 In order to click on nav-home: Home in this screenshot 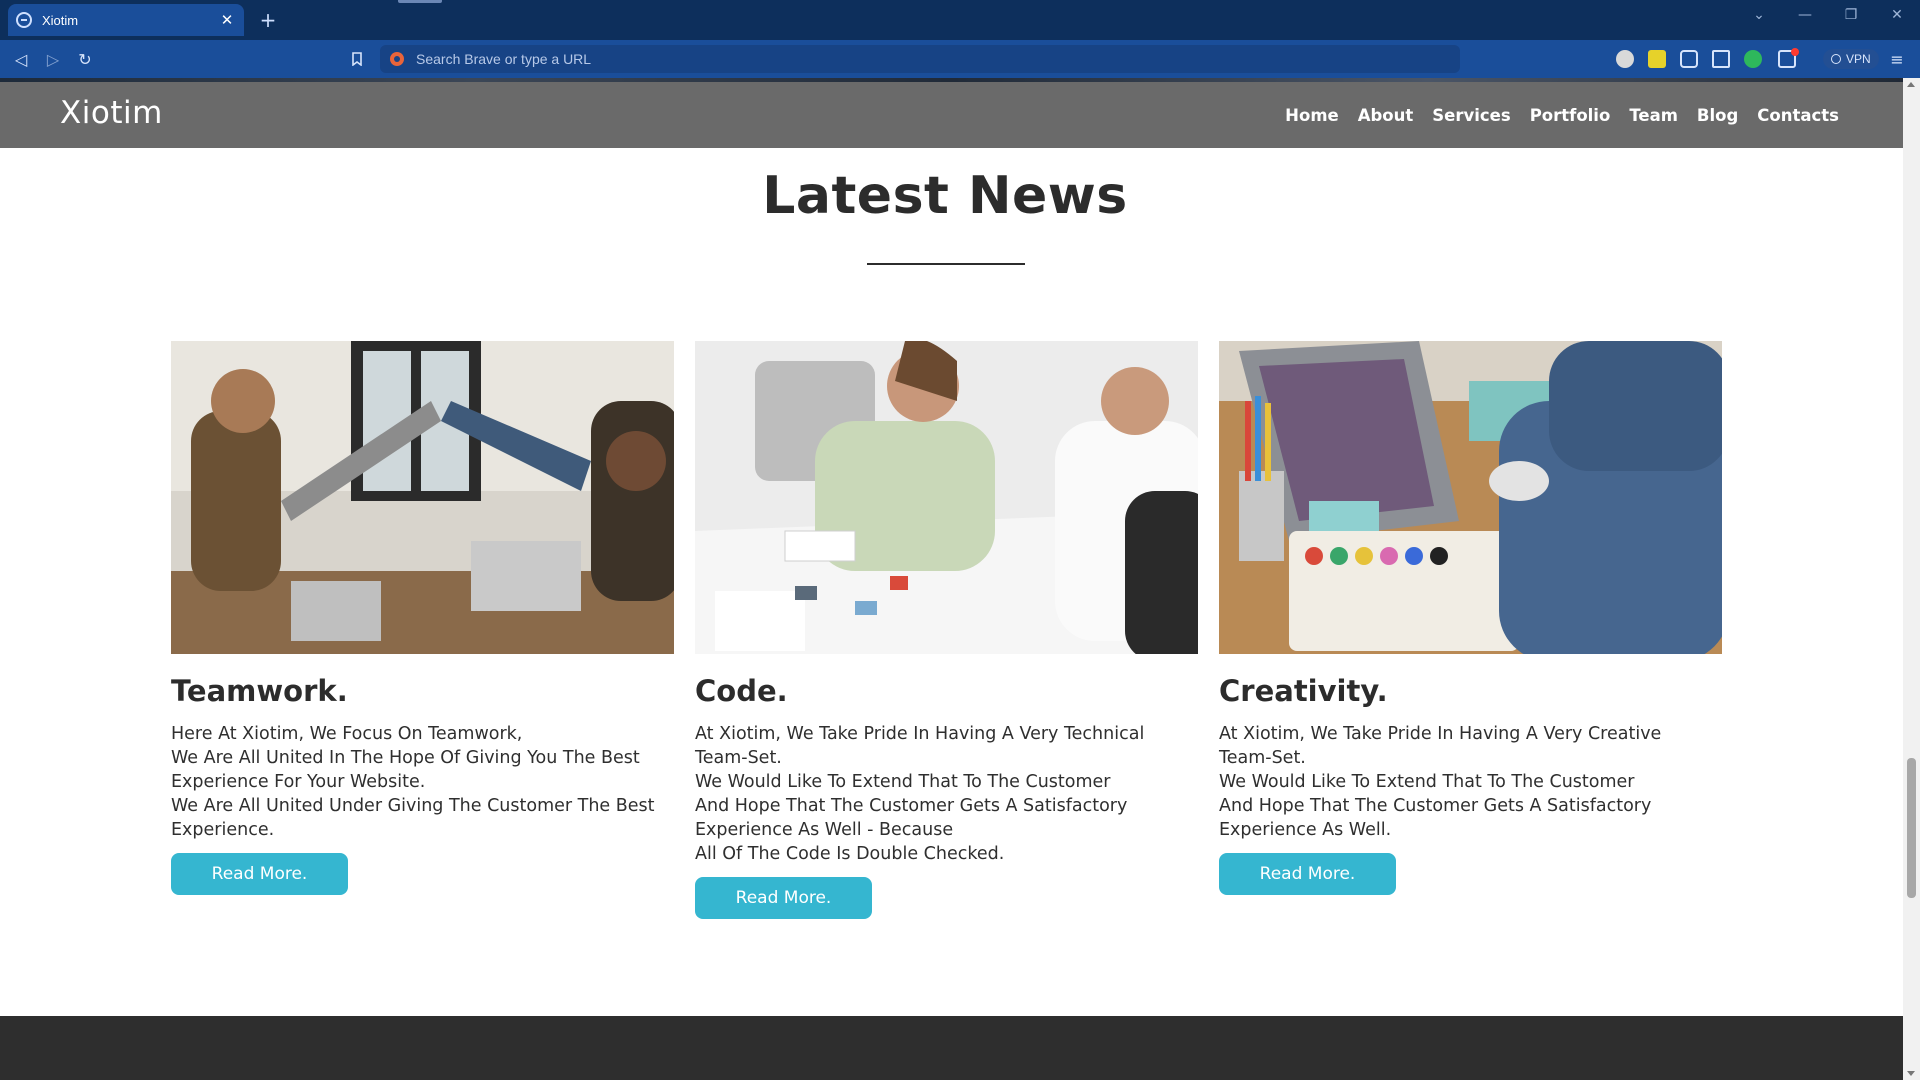, I will do `click(1312, 115)`.